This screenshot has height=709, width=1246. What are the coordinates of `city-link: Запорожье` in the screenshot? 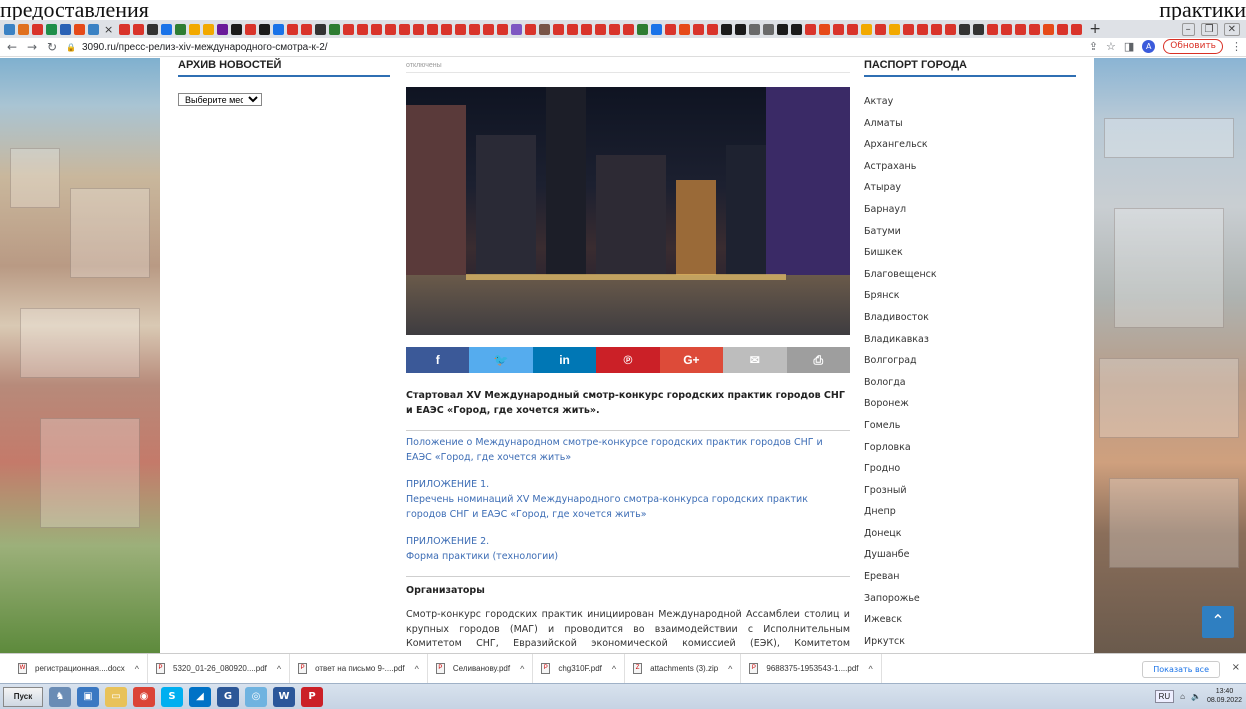 It's located at (970, 599).